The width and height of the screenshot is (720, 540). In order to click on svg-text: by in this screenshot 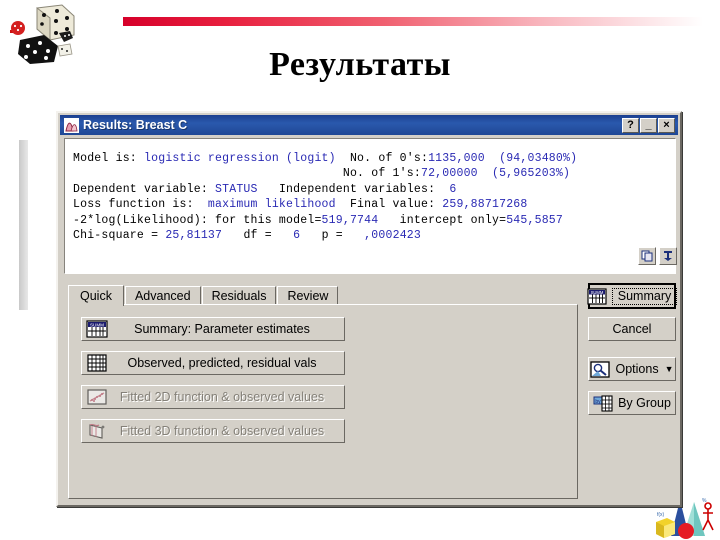, I will do `click(598, 401)`.